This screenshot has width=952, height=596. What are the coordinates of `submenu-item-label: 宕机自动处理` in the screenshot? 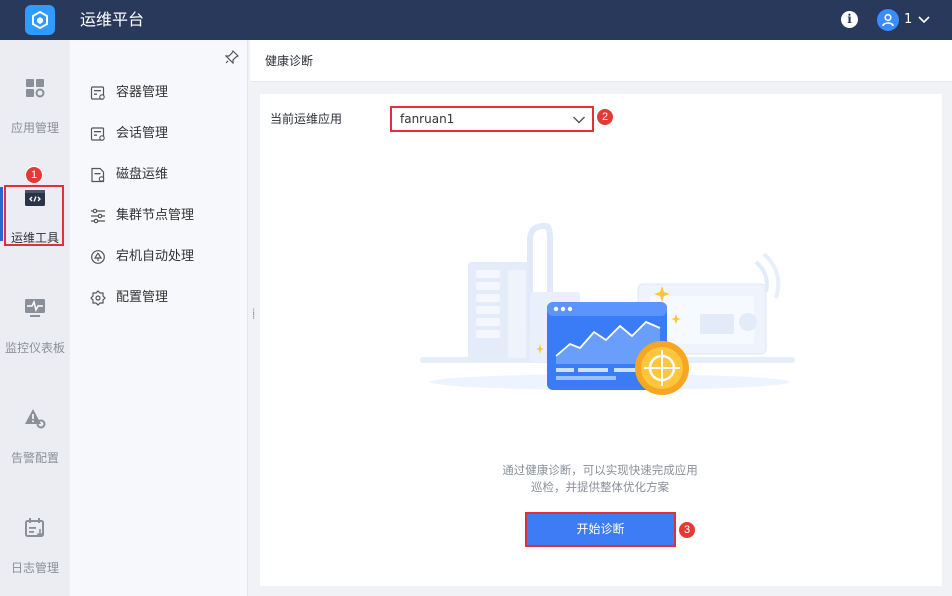 It's located at (155, 256).